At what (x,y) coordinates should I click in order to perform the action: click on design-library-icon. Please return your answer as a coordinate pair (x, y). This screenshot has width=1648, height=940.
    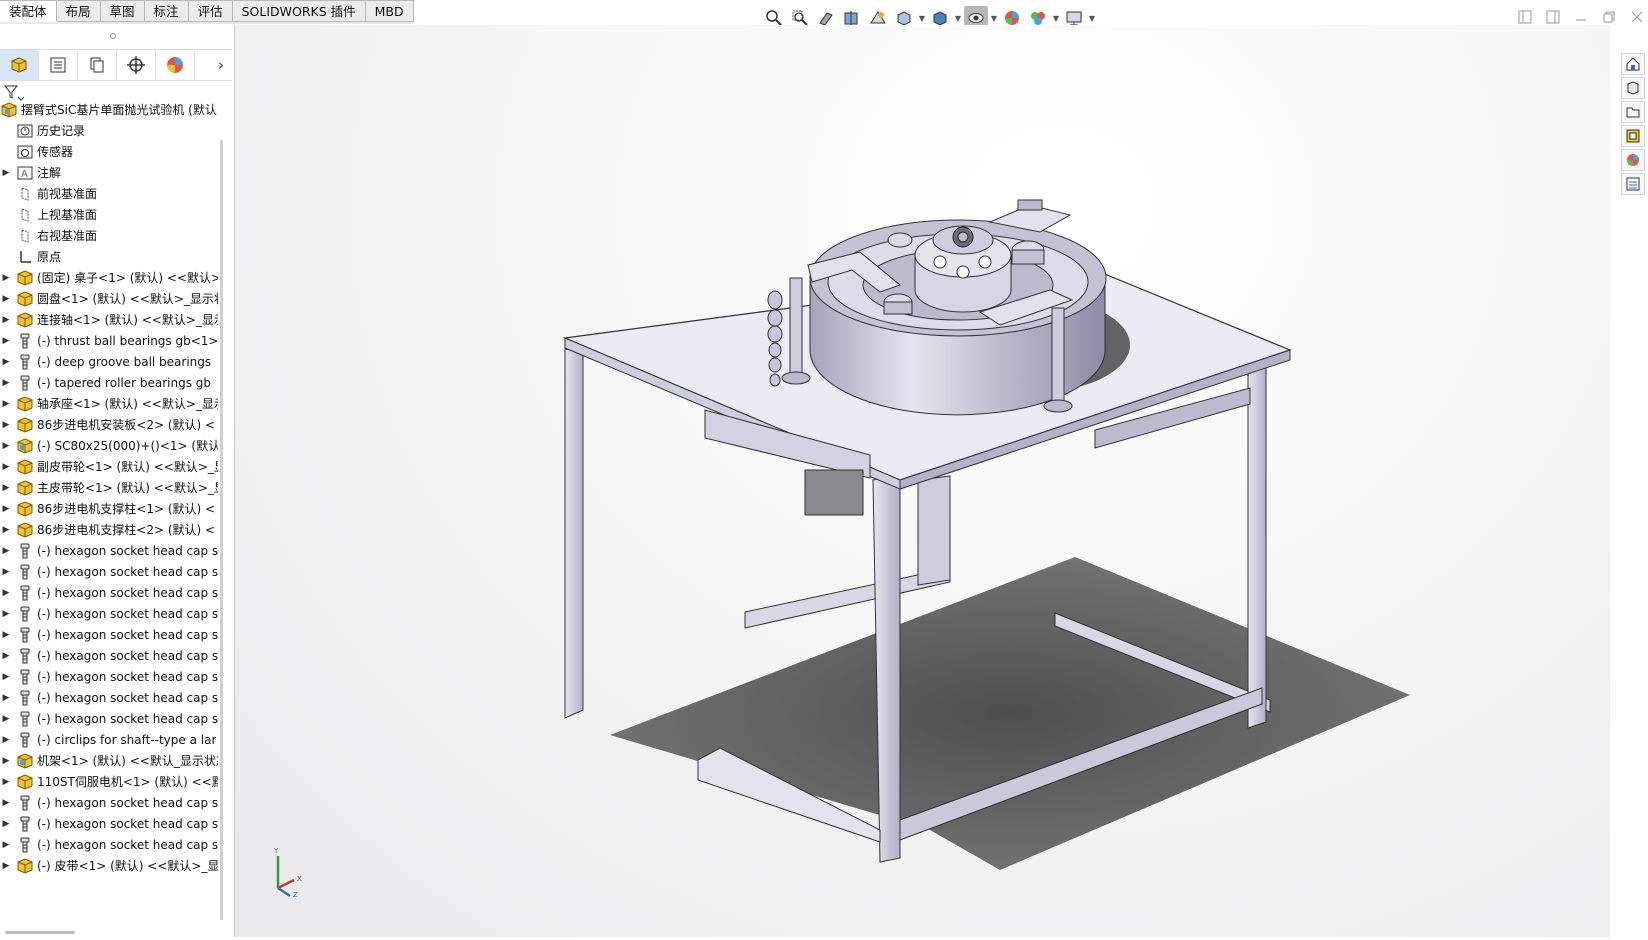
    Looking at the image, I should click on (1633, 88).